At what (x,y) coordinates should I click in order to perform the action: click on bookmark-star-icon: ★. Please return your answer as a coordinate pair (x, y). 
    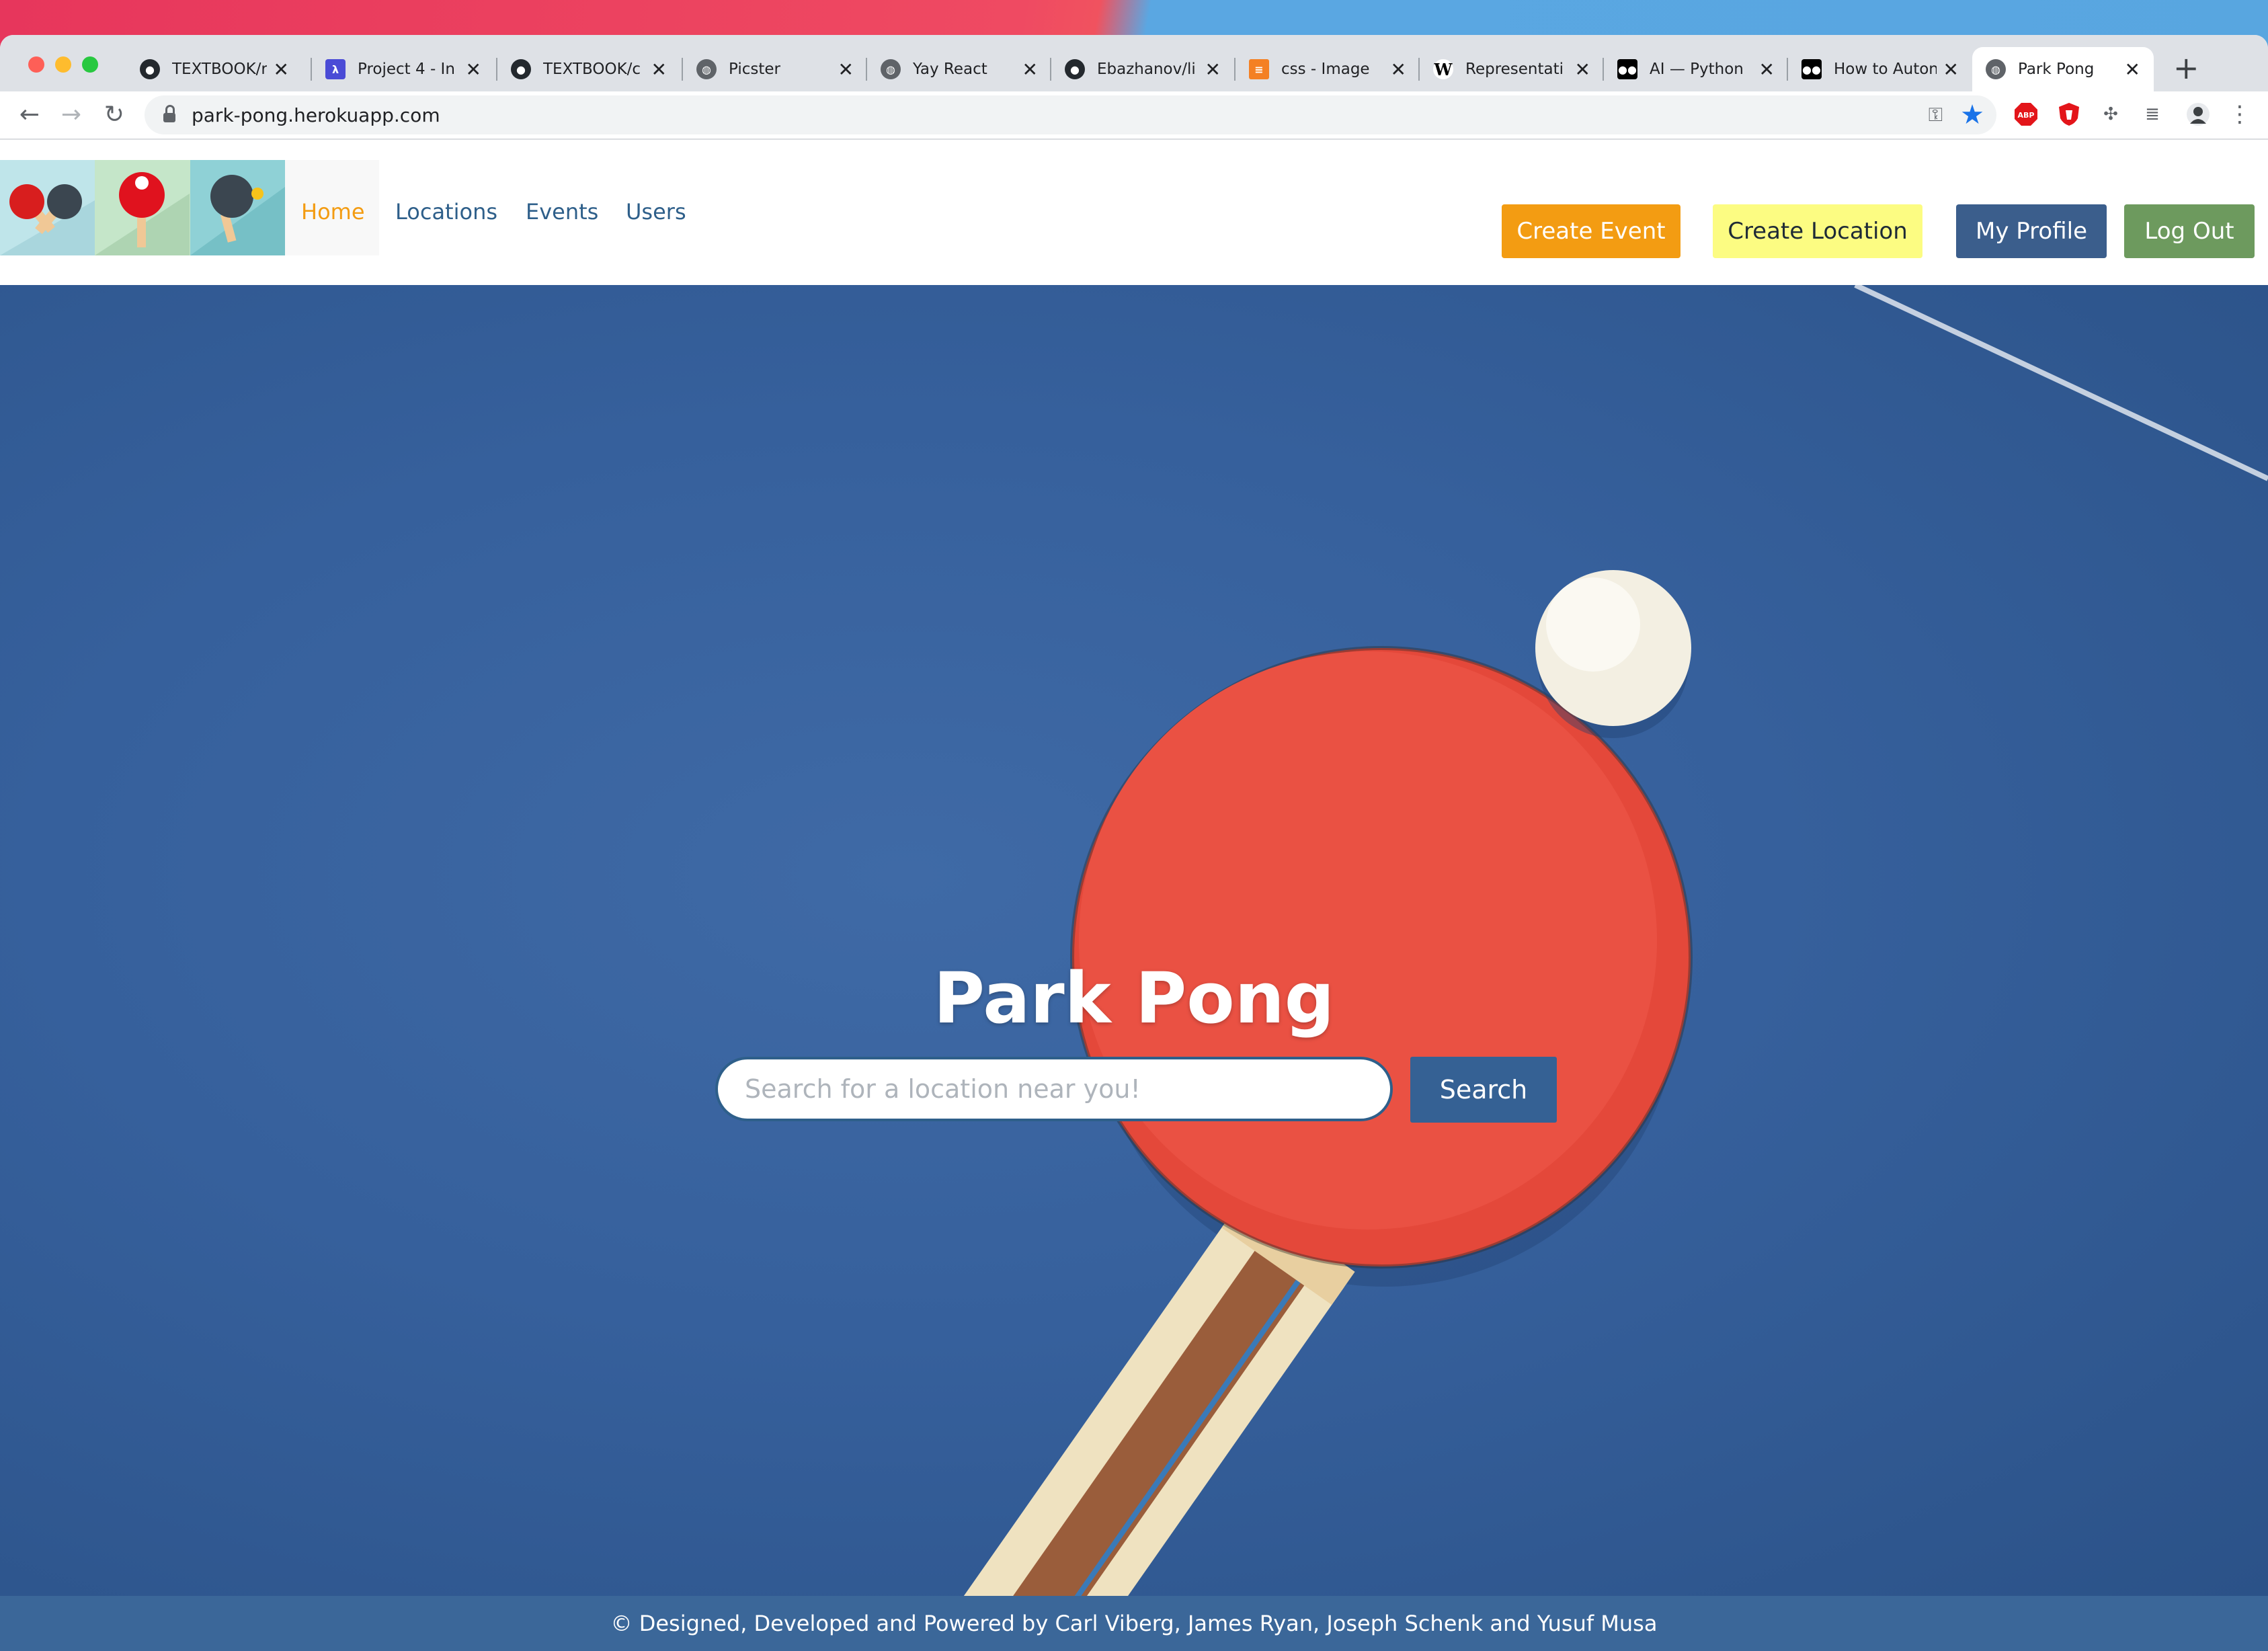
    Looking at the image, I should click on (1972, 114).